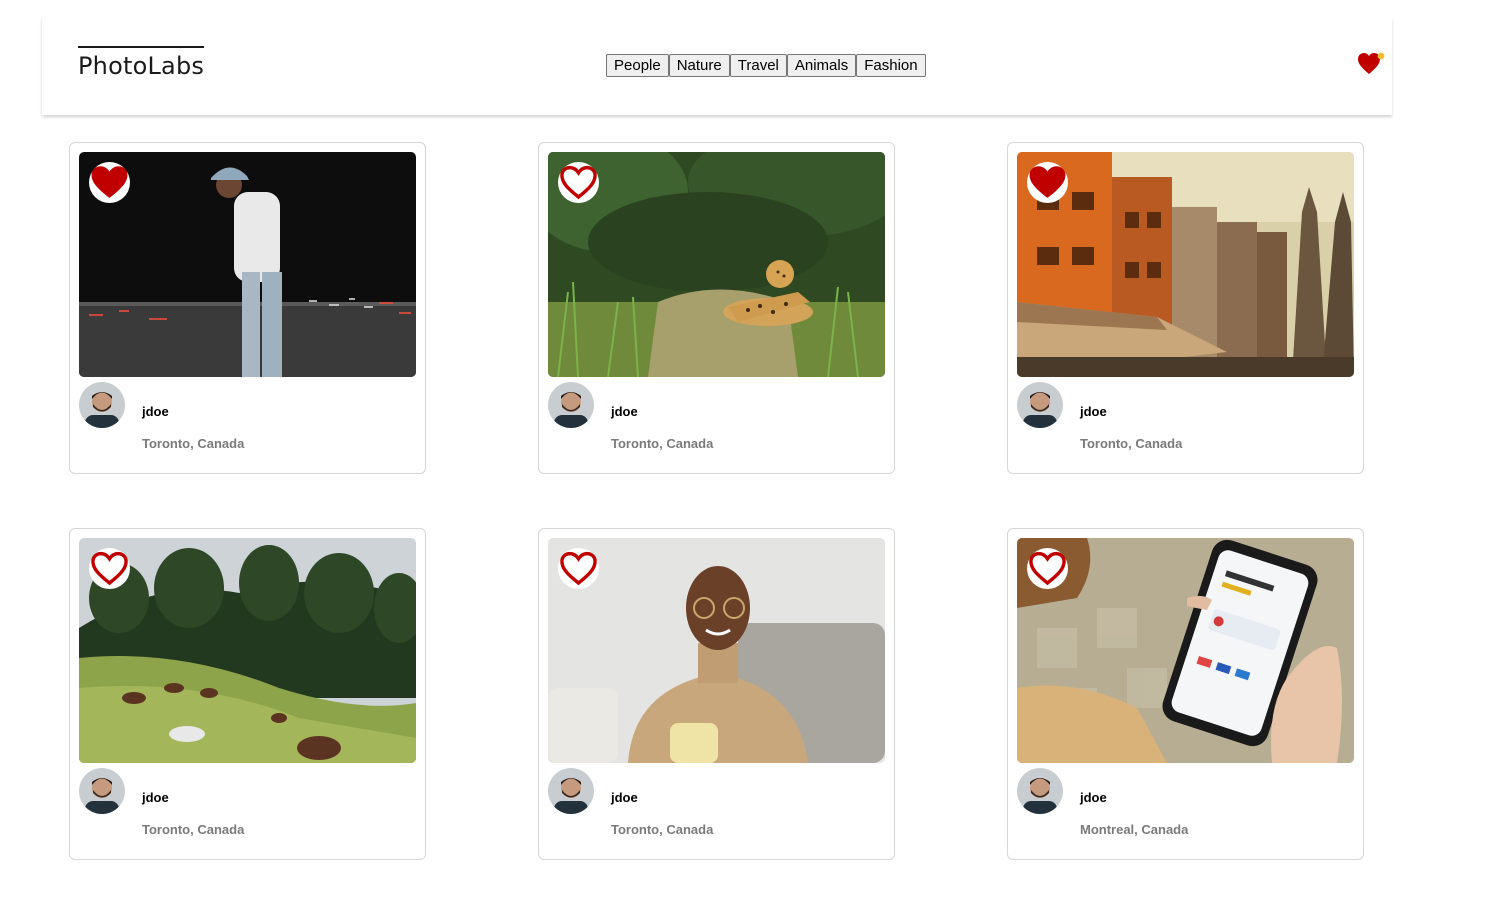 This screenshot has height=904, width=1497. Describe the element at coordinates (699, 65) in the screenshot. I see `topic-button-nature: Nature` at that location.